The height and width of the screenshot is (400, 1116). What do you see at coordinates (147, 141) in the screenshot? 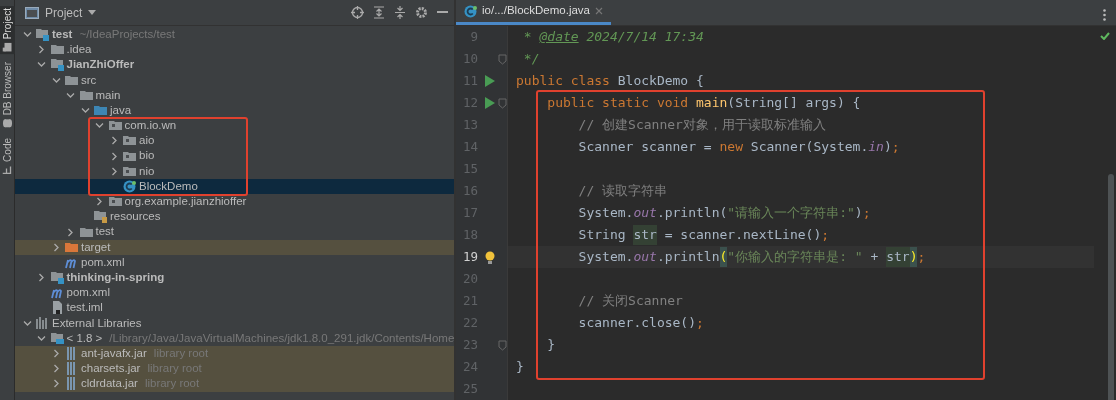
I see `tree-item-label: aio` at bounding box center [147, 141].